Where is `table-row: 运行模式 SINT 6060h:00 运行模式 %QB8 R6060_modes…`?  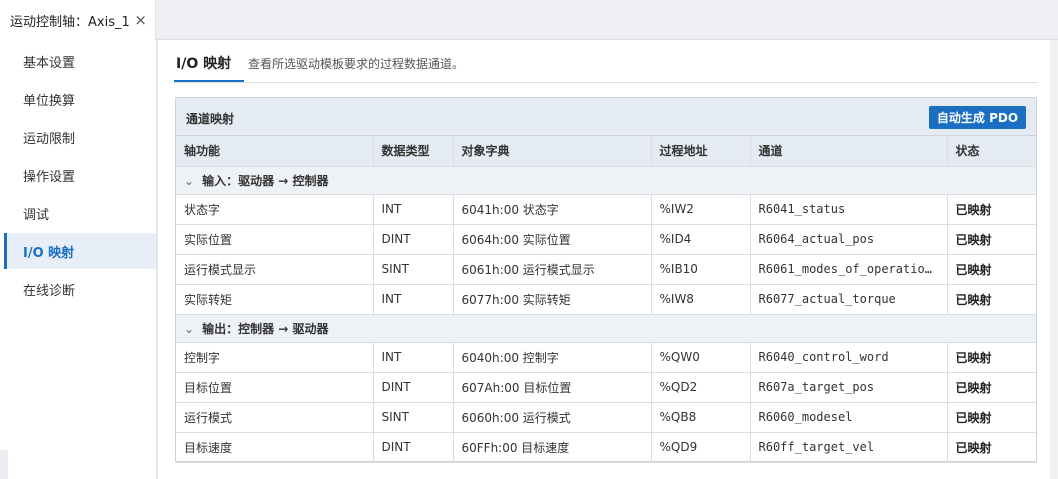
table-row: 运行模式 SINT 6060h:00 运行模式 %QB8 R6060_modes… is located at coordinates (606, 417).